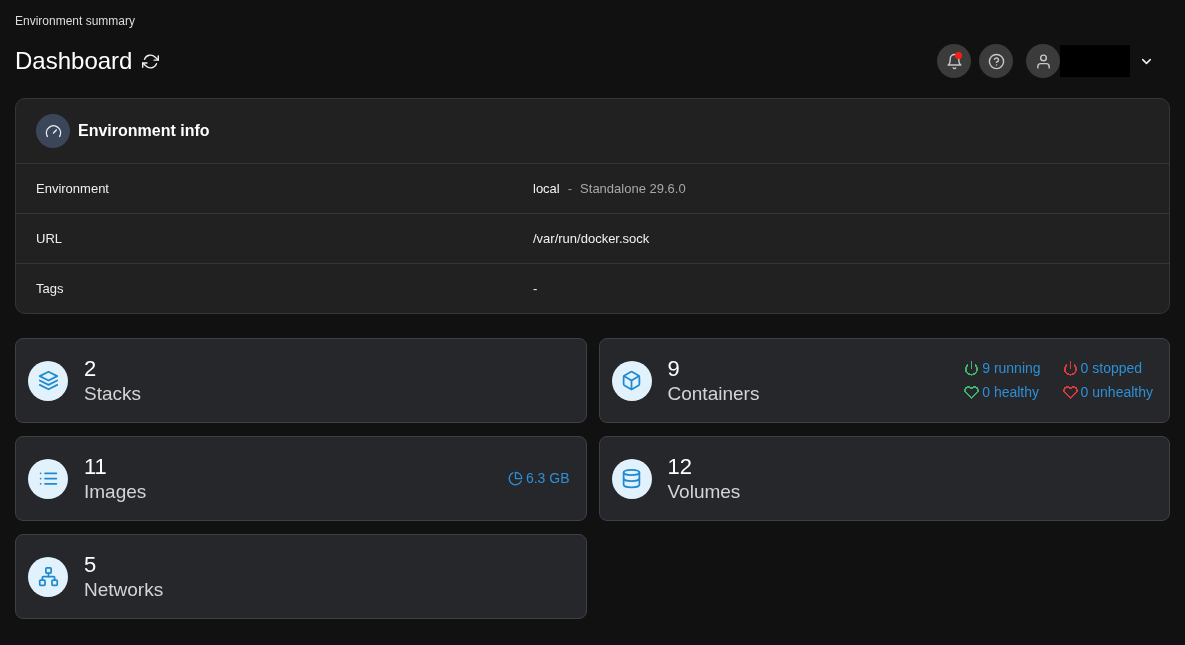  Describe the element at coordinates (1011, 368) in the screenshot. I see `container-stat: 9 running` at that location.